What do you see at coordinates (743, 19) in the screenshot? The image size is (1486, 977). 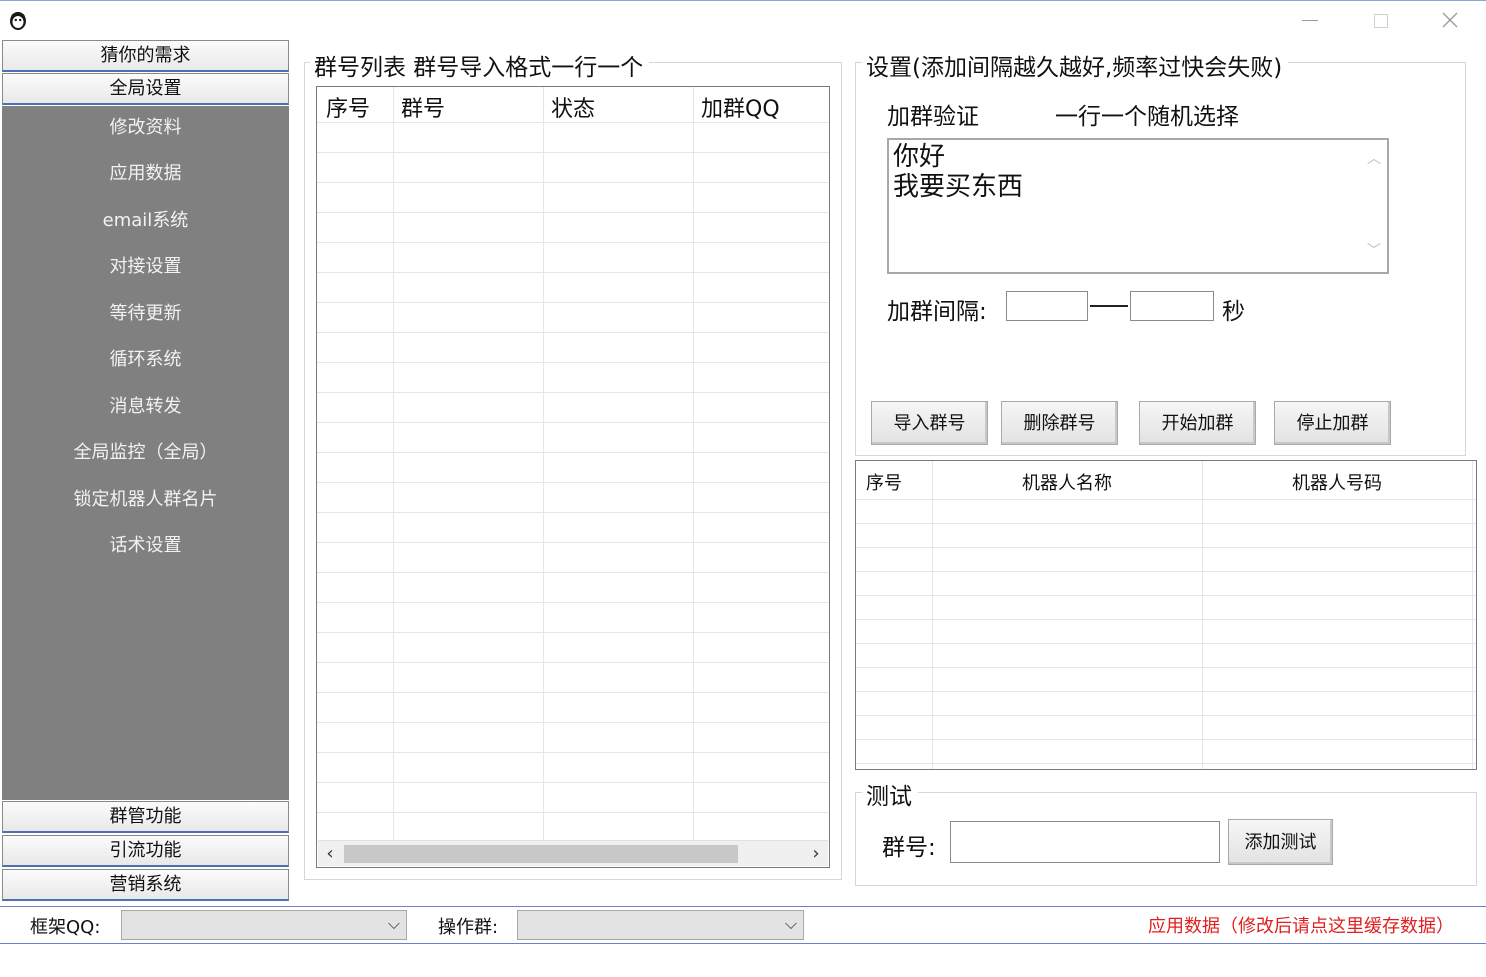 I see `title-bar` at bounding box center [743, 19].